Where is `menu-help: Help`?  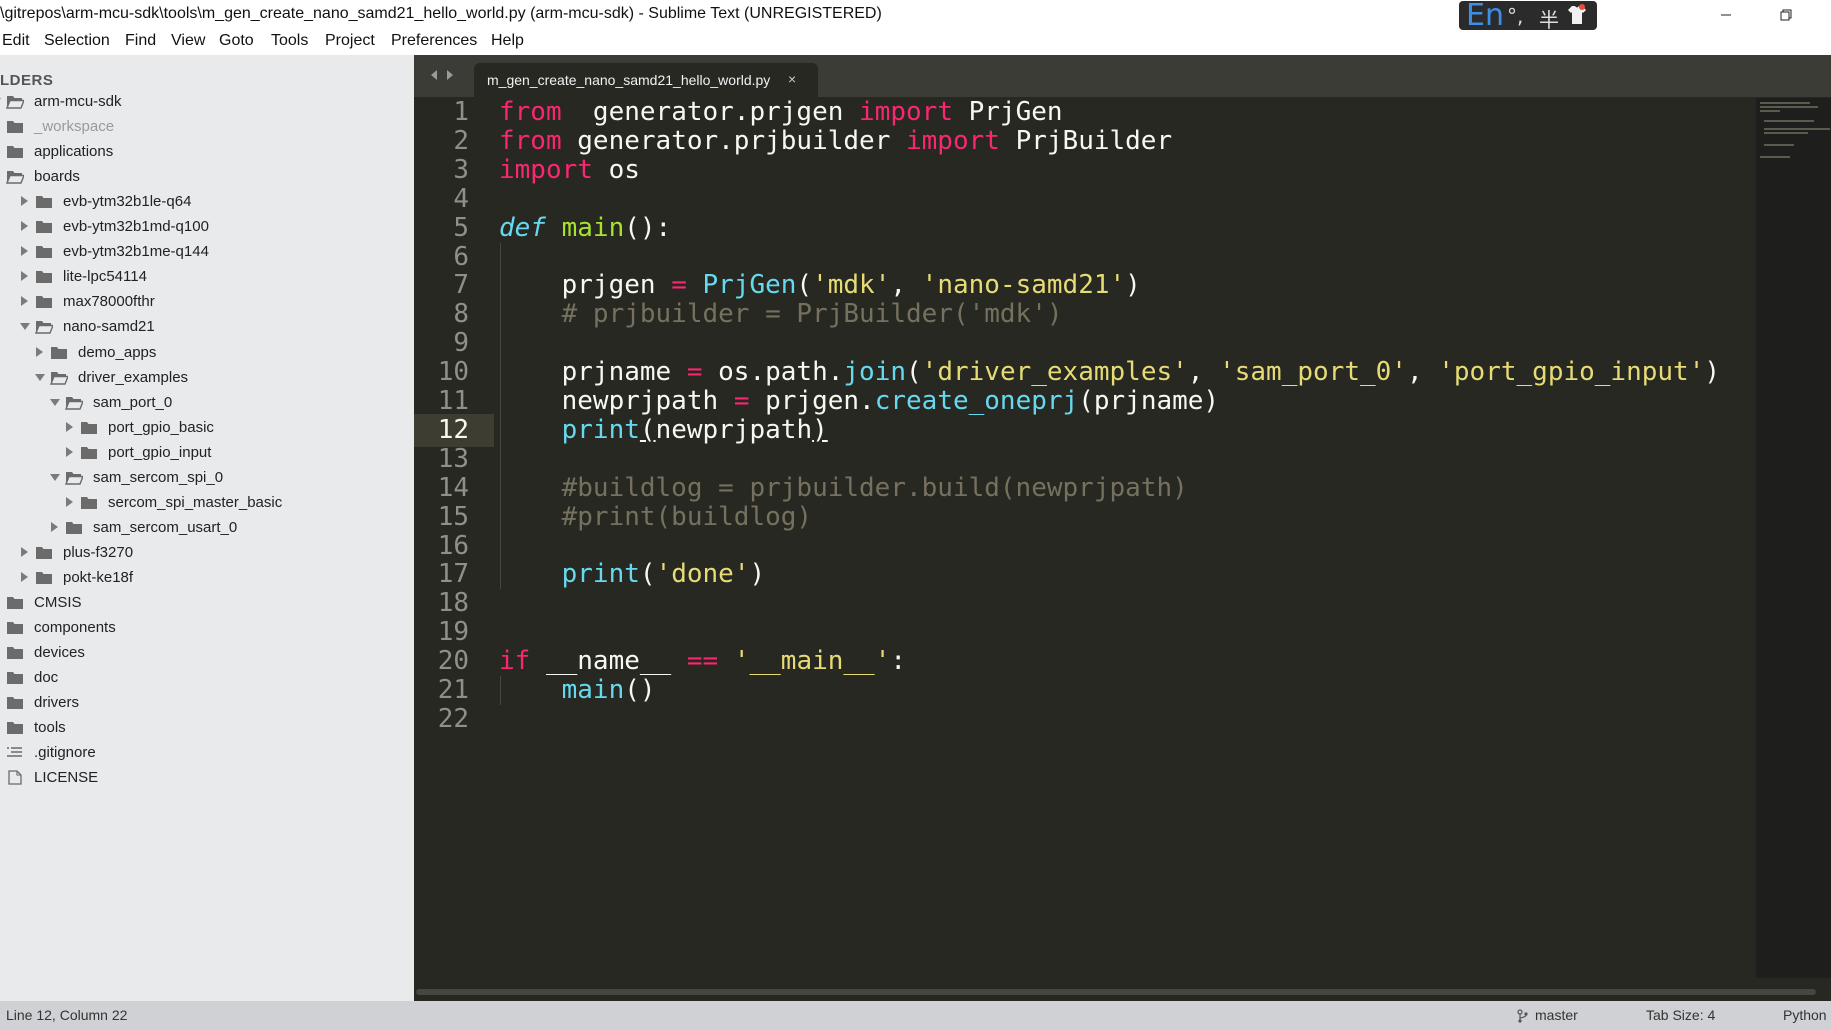 menu-help: Help is located at coordinates (507, 41).